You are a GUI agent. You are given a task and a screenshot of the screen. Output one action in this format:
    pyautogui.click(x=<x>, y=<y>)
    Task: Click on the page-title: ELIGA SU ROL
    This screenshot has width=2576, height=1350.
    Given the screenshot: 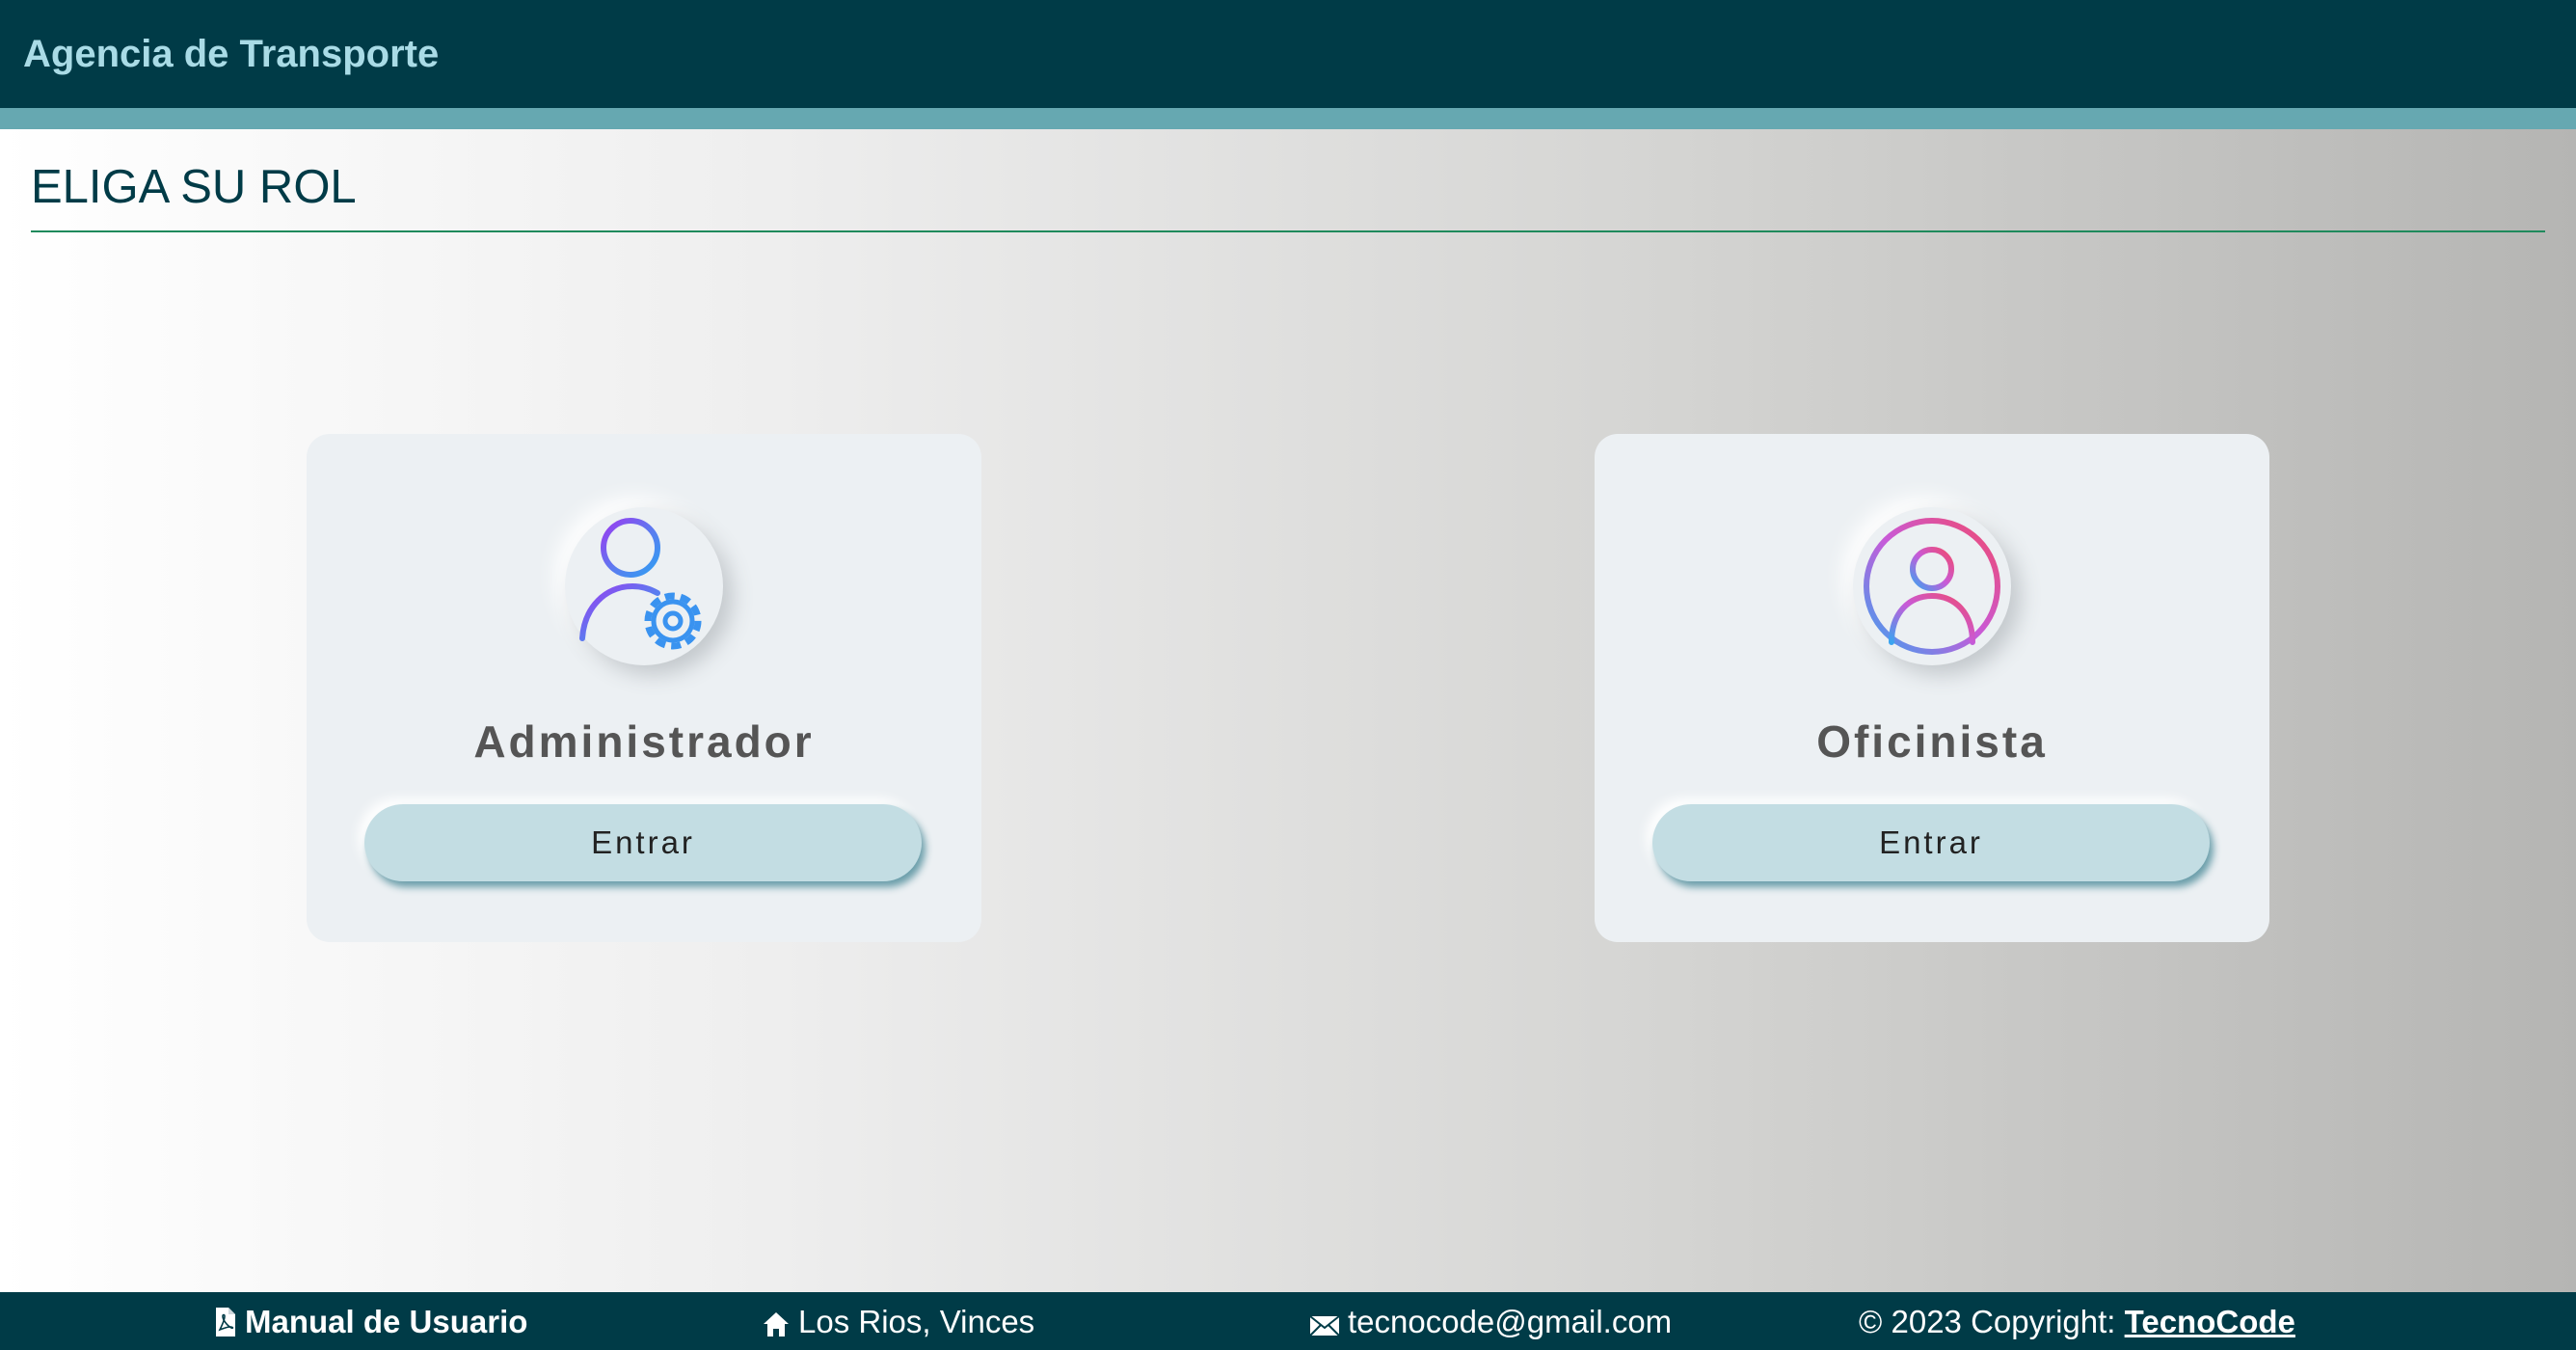 What is the action you would take?
    pyautogui.click(x=194, y=187)
    